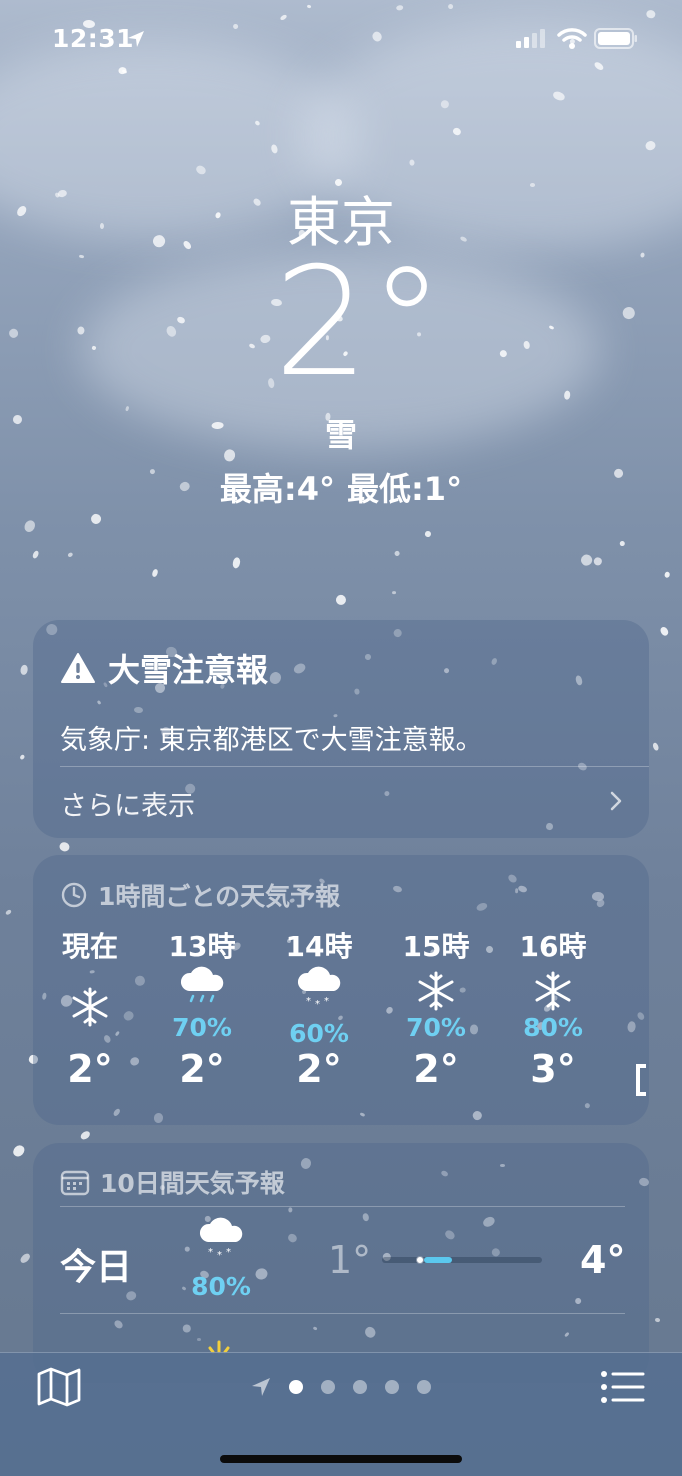 This screenshot has height=1476, width=682. Describe the element at coordinates (623, 1387) in the screenshot. I see `list-icon` at that location.